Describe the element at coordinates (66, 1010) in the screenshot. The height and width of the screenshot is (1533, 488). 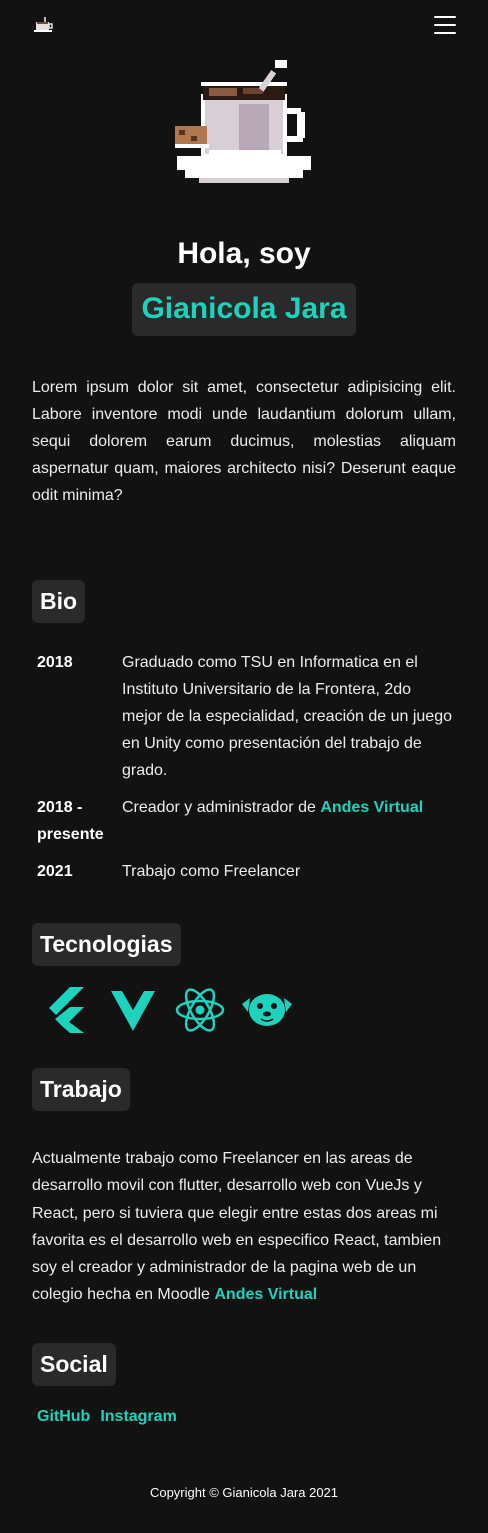
I see `flutter-icon` at that location.